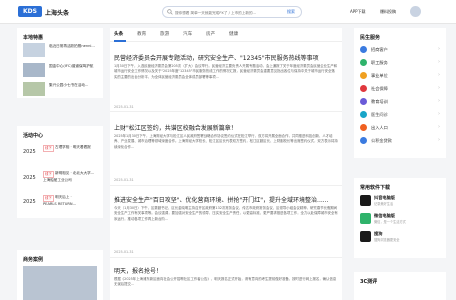 The image size is (456, 300). Describe the element at coordinates (225, 12) in the screenshot. I see `search-input` at that location.